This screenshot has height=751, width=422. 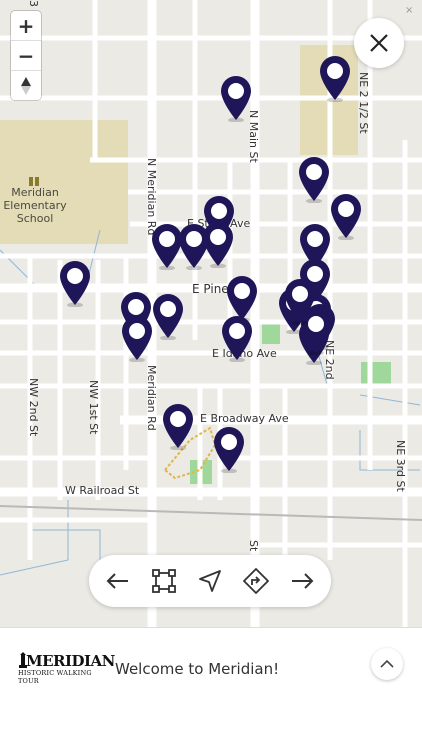 I want to click on zoom-in-icon: +, so click(x=26, y=25).